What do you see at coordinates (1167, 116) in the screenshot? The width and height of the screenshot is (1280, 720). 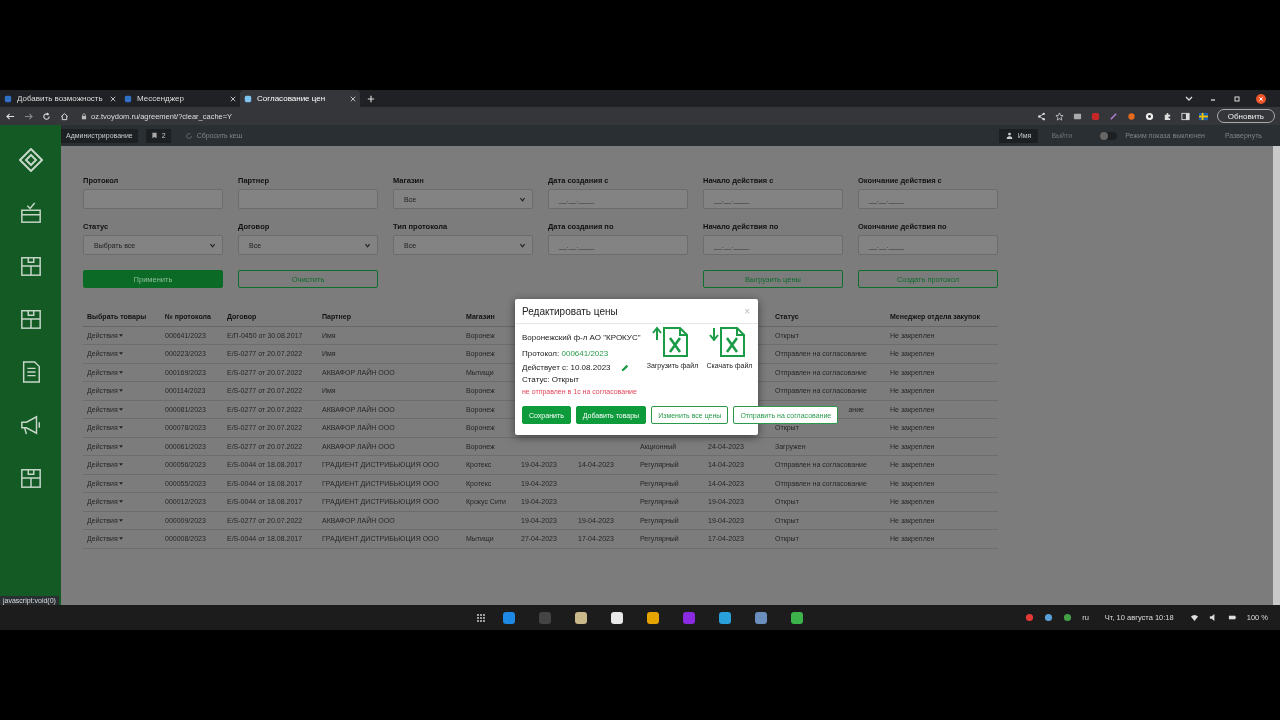 I see `puzzle-icon` at bounding box center [1167, 116].